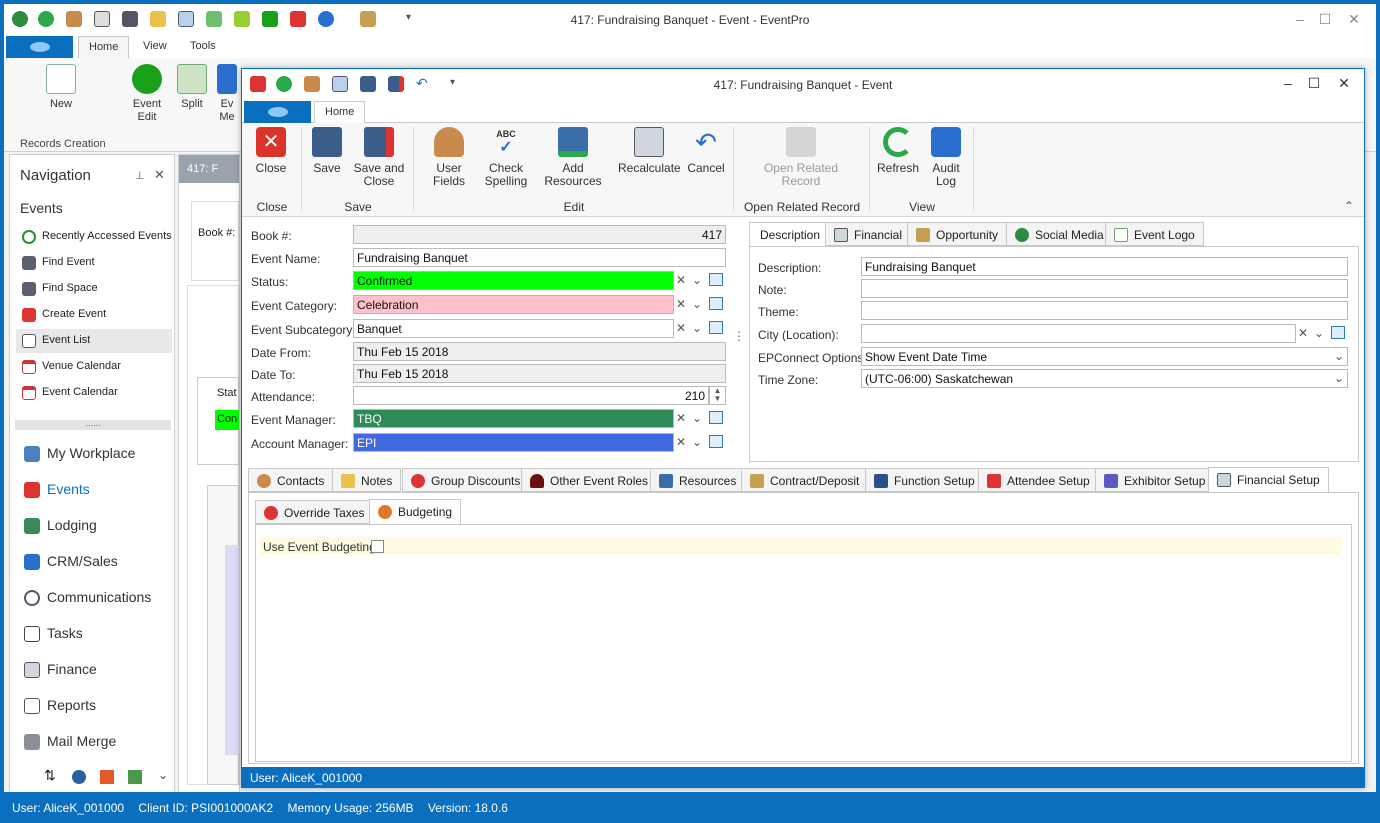 Image resolution: width=1380 pixels, height=823 pixels. I want to click on theme-field, so click(1104, 310).